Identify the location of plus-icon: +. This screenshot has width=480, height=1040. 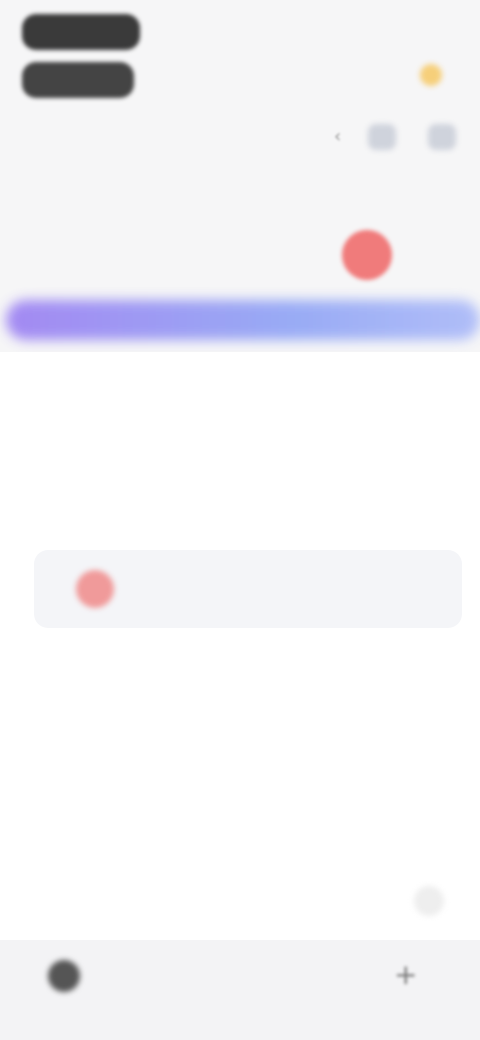
(405, 974).